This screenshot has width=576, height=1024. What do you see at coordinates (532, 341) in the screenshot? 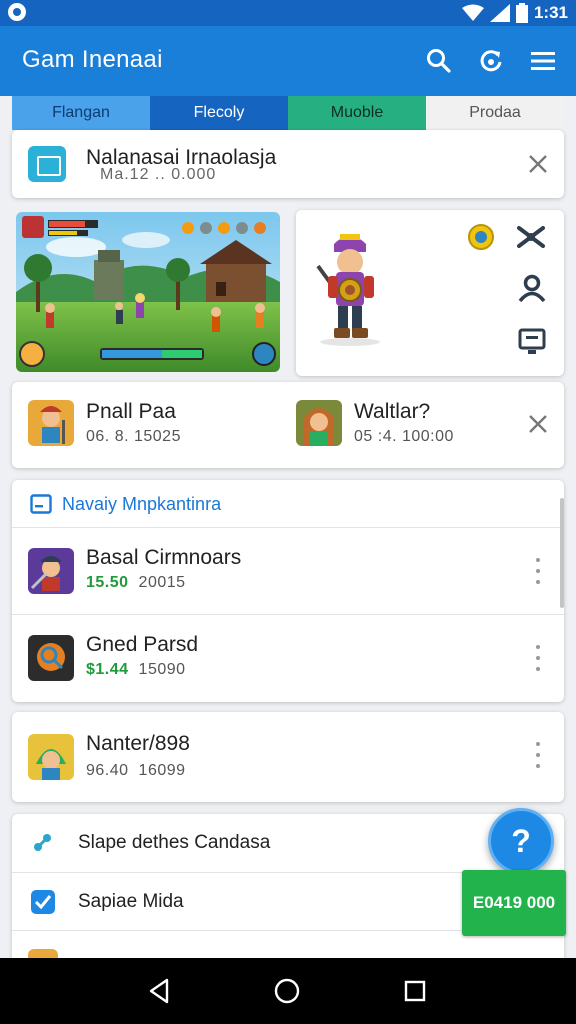
I see `screen-icon` at bounding box center [532, 341].